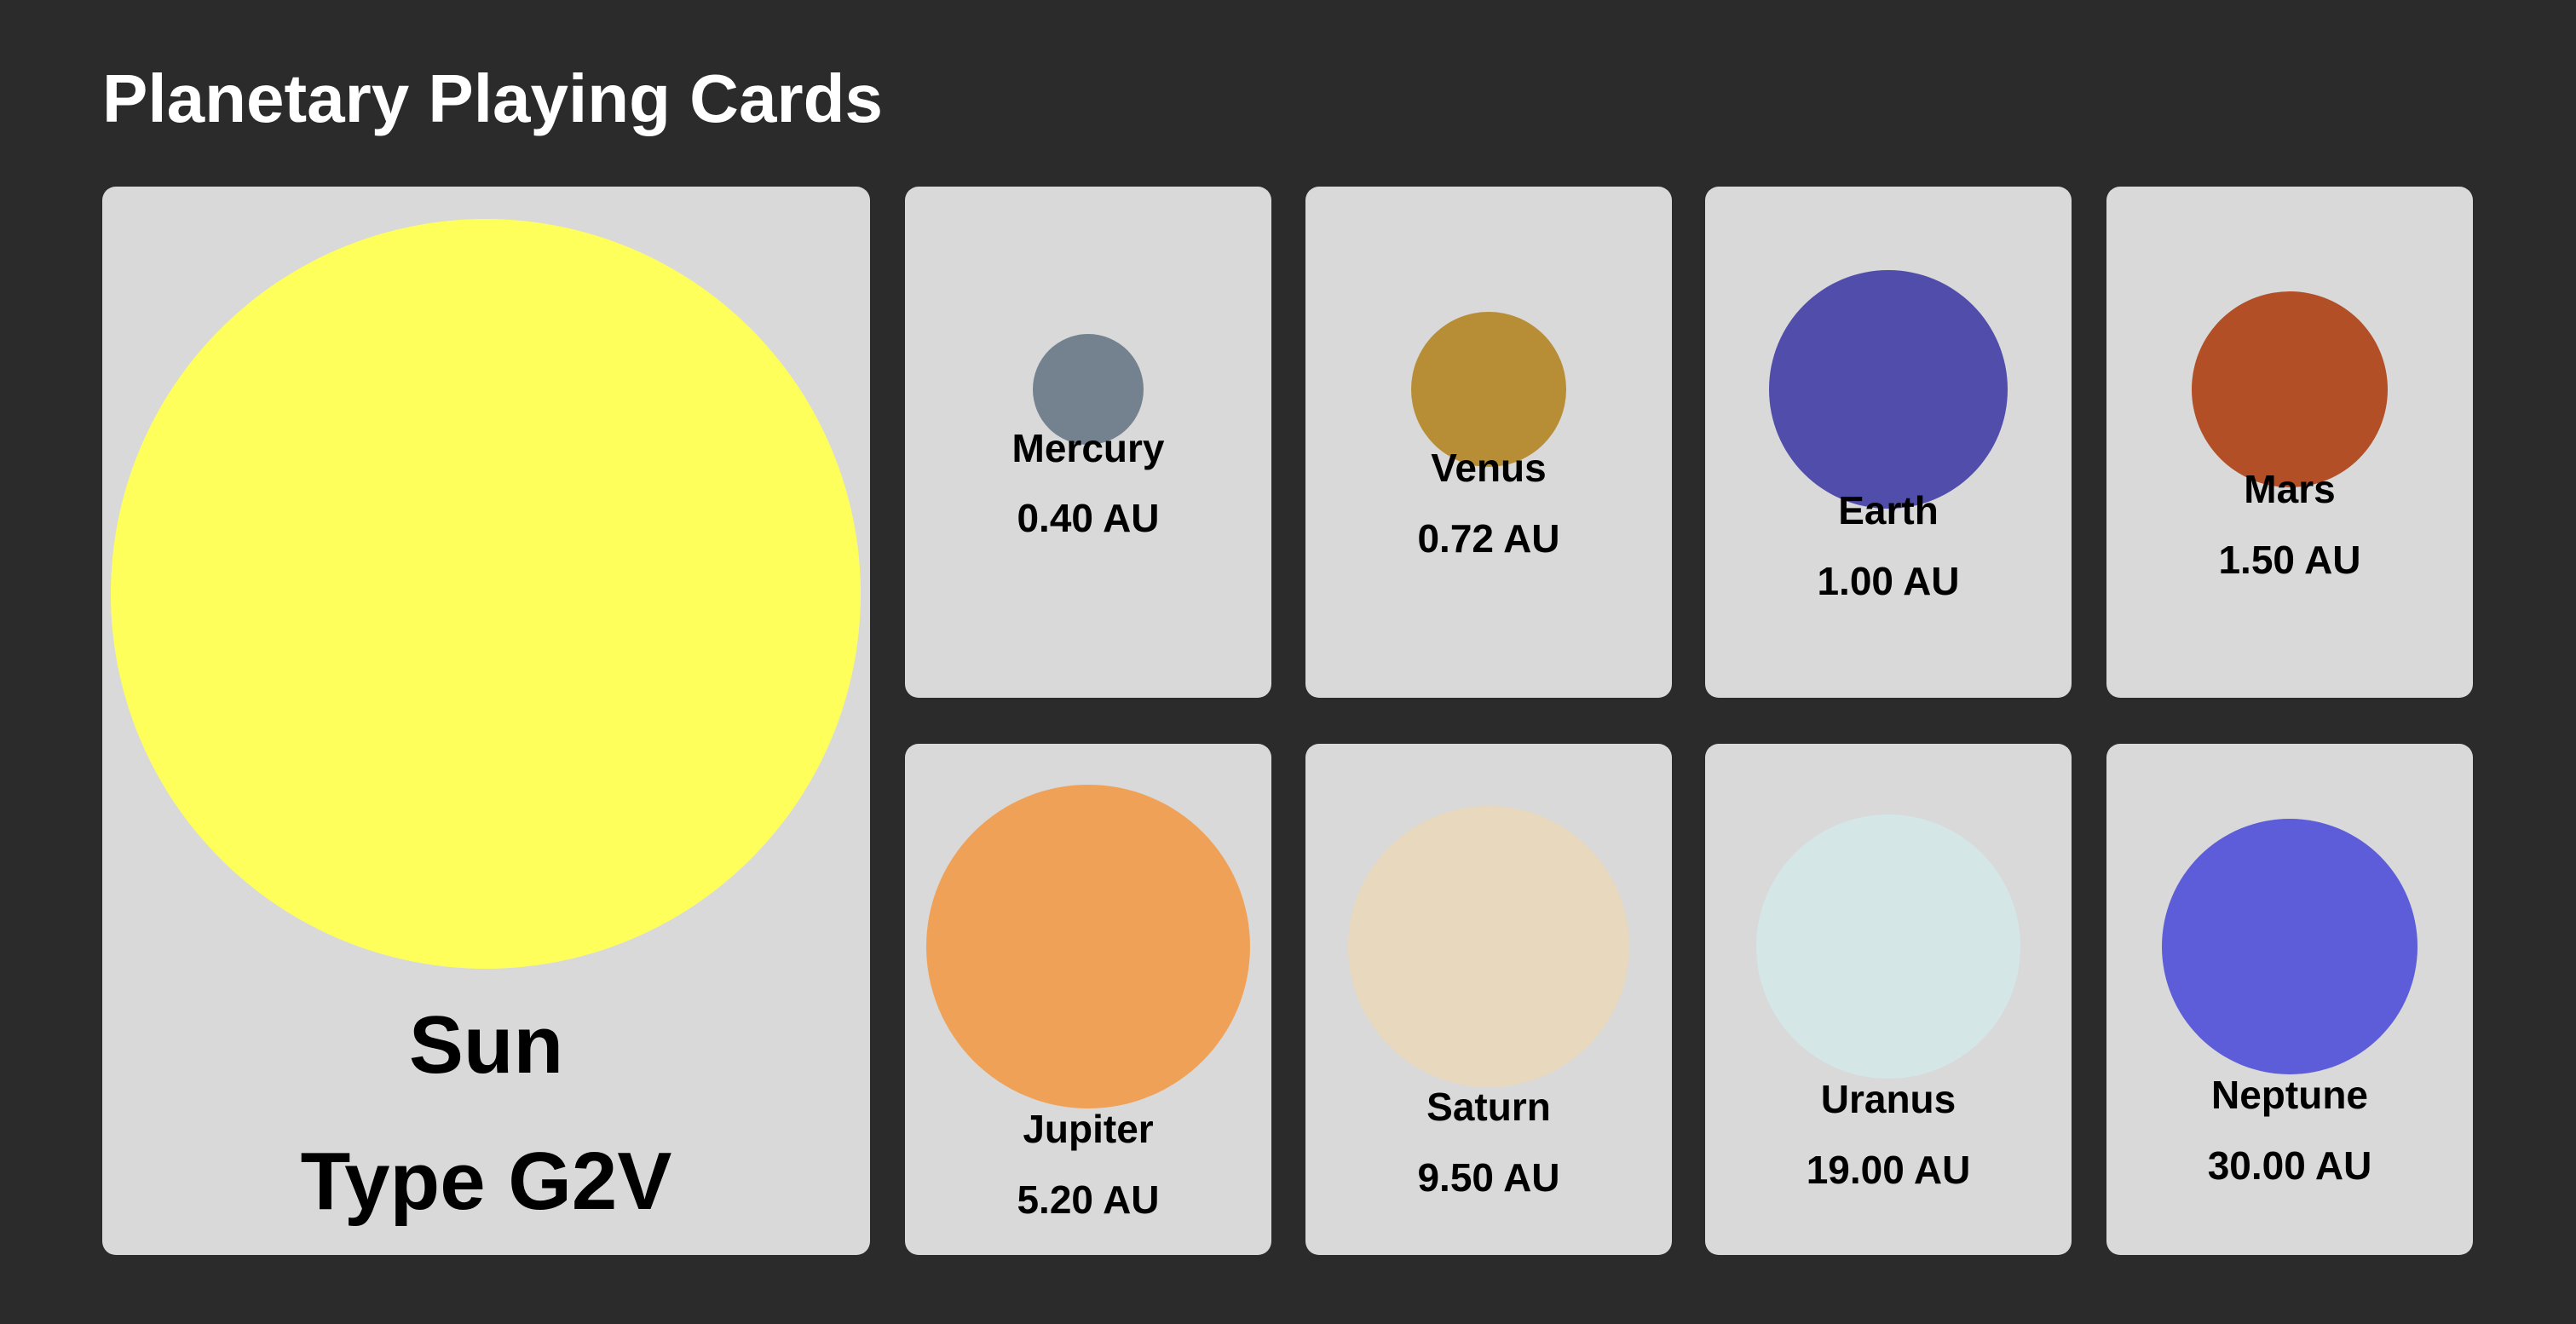  What do you see at coordinates (1088, 947) in the screenshot?
I see `jupiter-circle` at bounding box center [1088, 947].